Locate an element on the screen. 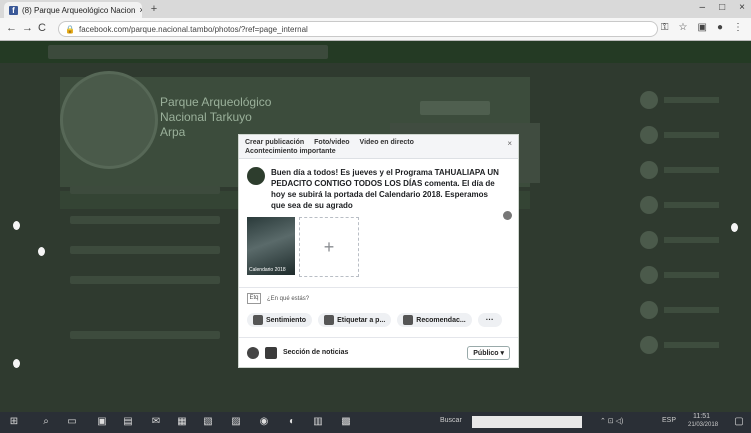 This screenshot has height=433, width=751. app-icon: ▧ is located at coordinates (208, 422).